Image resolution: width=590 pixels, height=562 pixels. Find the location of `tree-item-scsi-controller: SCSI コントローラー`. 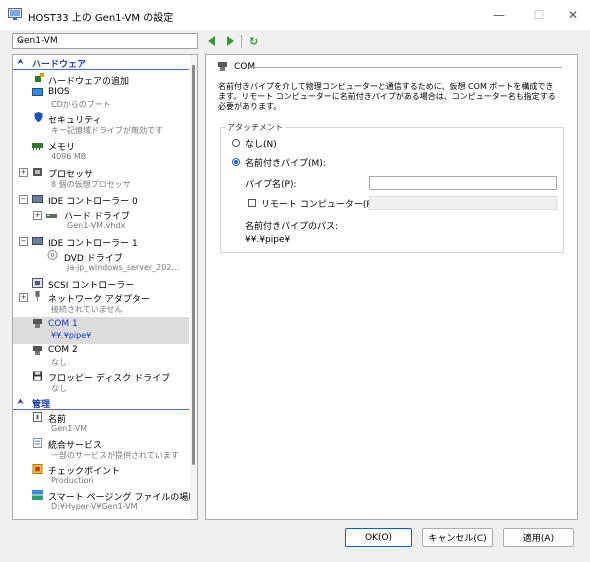

tree-item-scsi-controller: SCSI コントローラー is located at coordinates (101, 284).